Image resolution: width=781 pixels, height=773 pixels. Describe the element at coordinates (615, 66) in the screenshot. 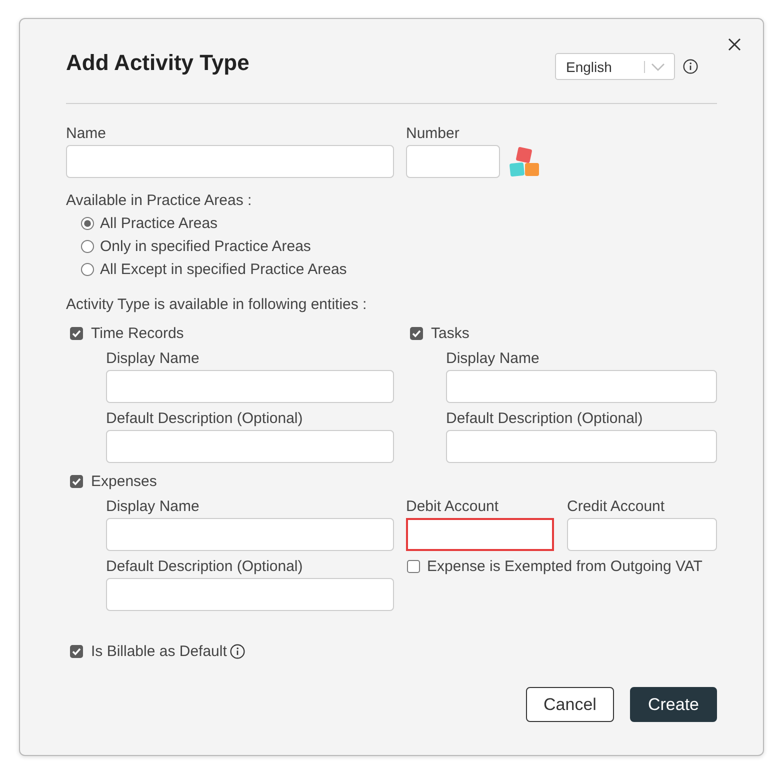

I see `language-select: English` at that location.